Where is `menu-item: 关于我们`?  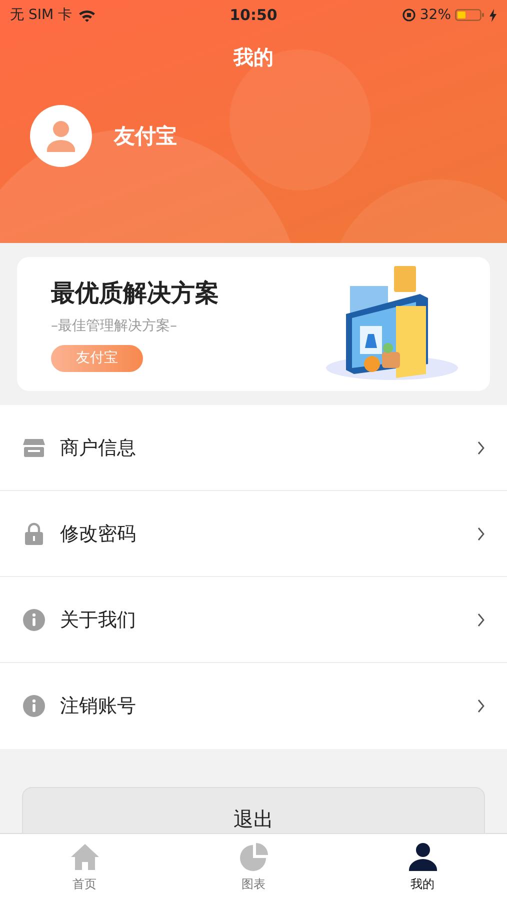
menu-item: 关于我们 is located at coordinates (253, 620).